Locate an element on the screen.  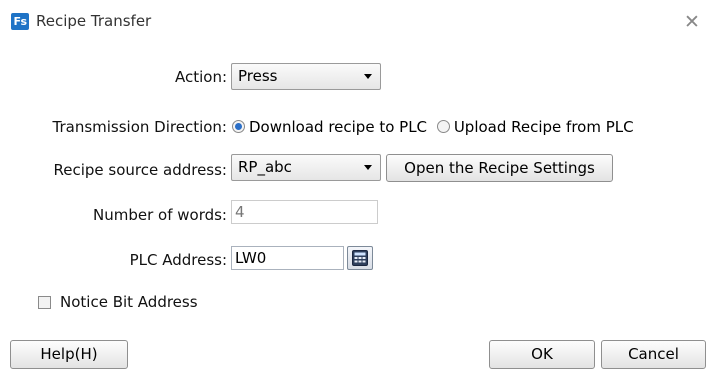
words-field: 4 is located at coordinates (304, 212).